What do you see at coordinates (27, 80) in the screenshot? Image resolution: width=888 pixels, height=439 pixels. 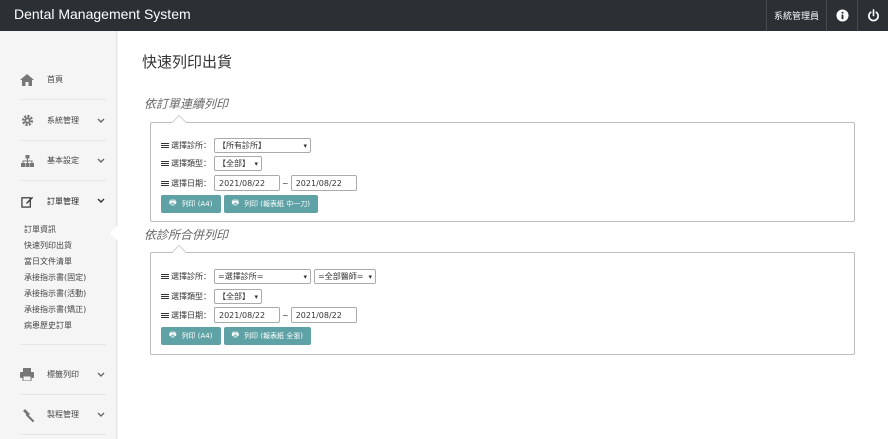 I see `home-icon` at bounding box center [27, 80].